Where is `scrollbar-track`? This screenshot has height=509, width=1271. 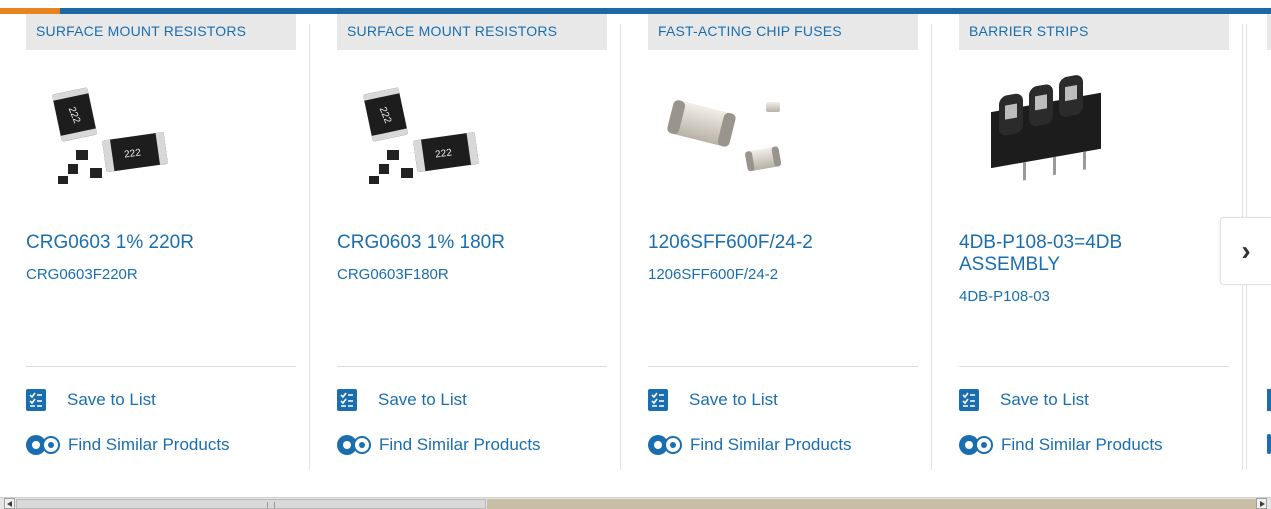
scrollbar-track is located at coordinates (872, 504).